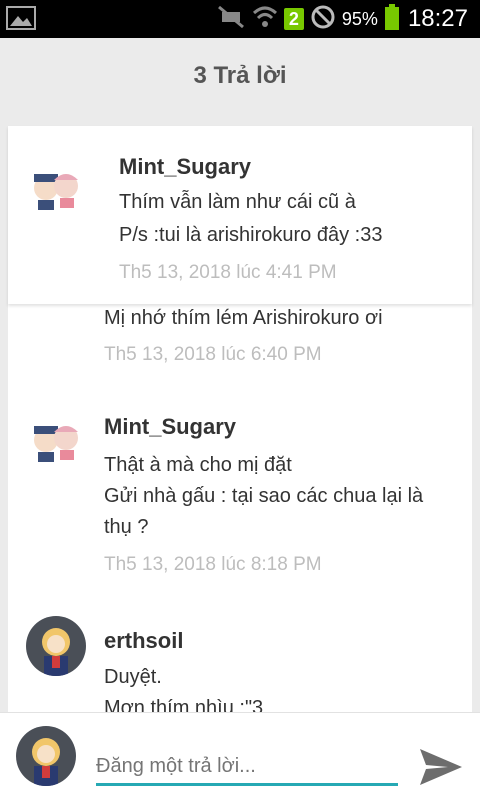  Describe the element at coordinates (441, 767) in the screenshot. I see `send-icon` at that location.